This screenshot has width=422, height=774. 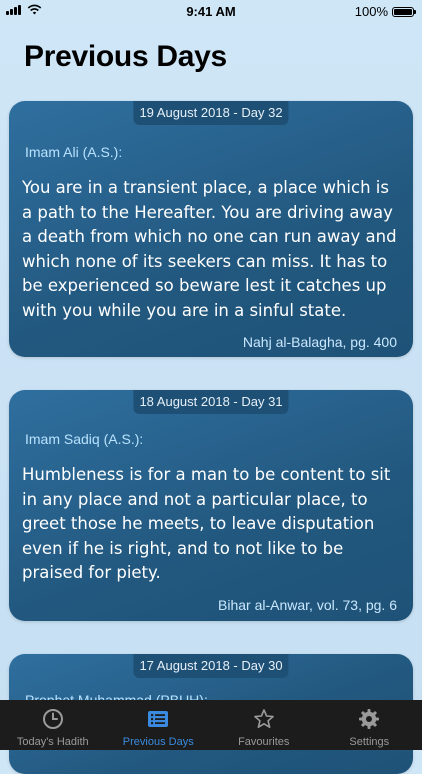 What do you see at coordinates (125, 57) in the screenshot?
I see `page-title: Previous Days` at bounding box center [125, 57].